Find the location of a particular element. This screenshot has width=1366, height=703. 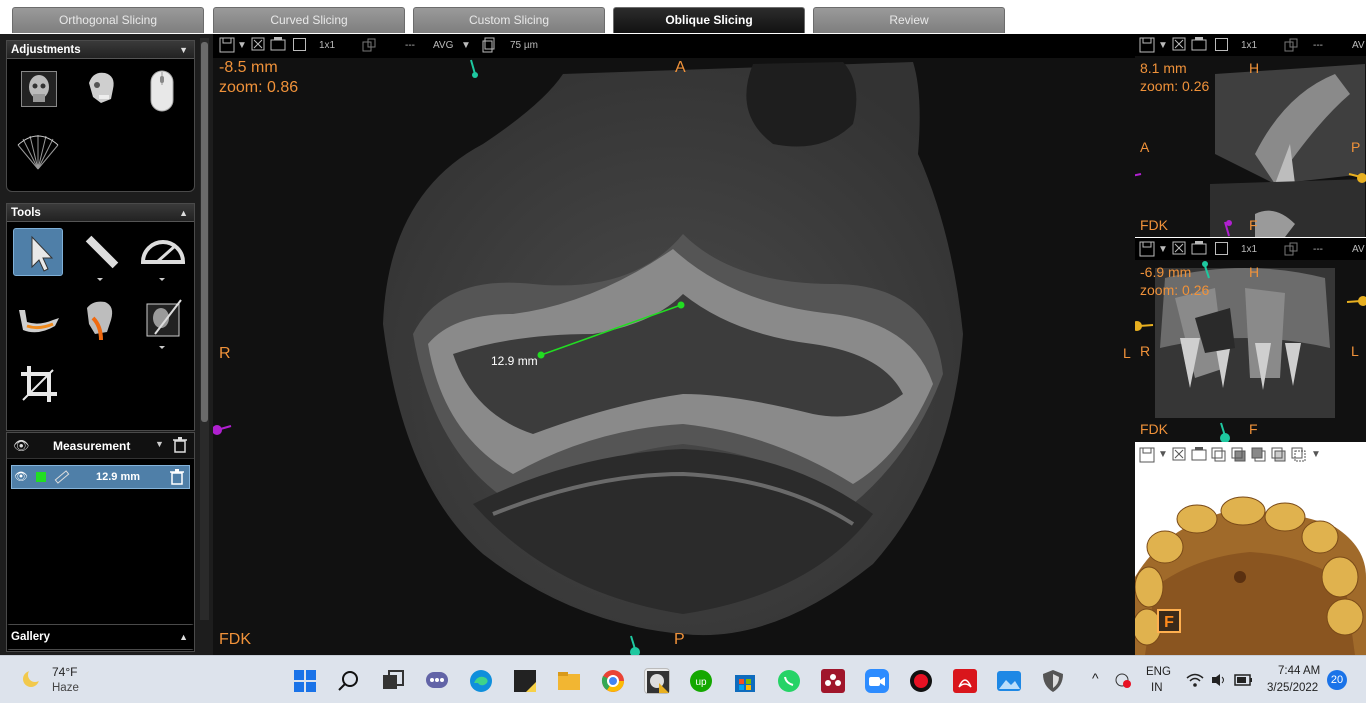

link-icon is located at coordinates (369, 46).